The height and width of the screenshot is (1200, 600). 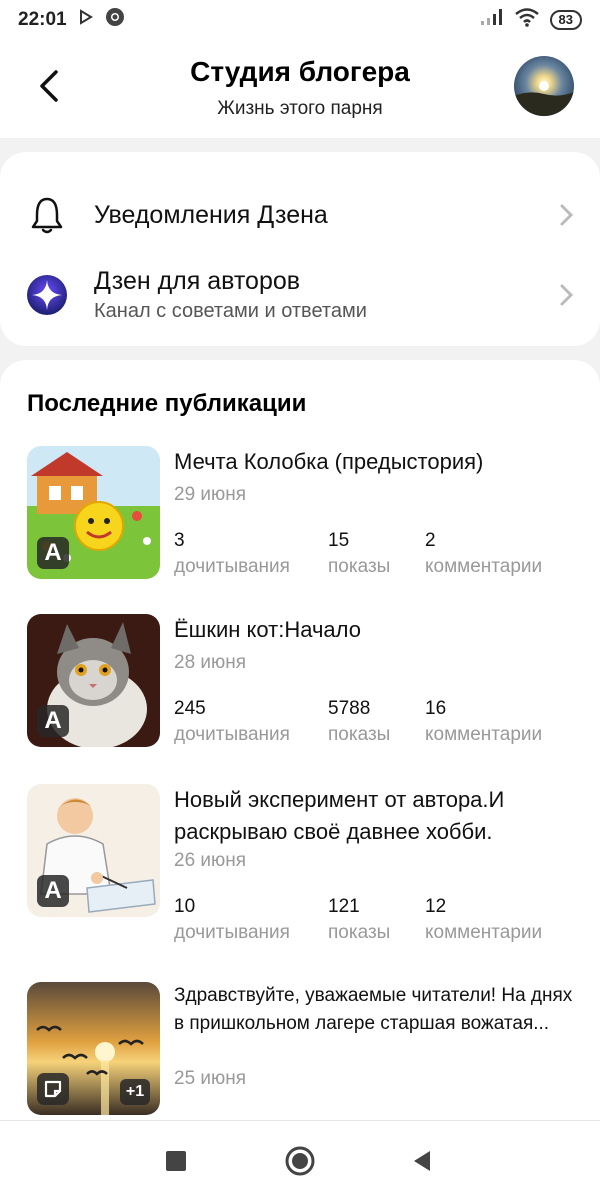 I want to click on square-icon, so click(x=176, y=1161).